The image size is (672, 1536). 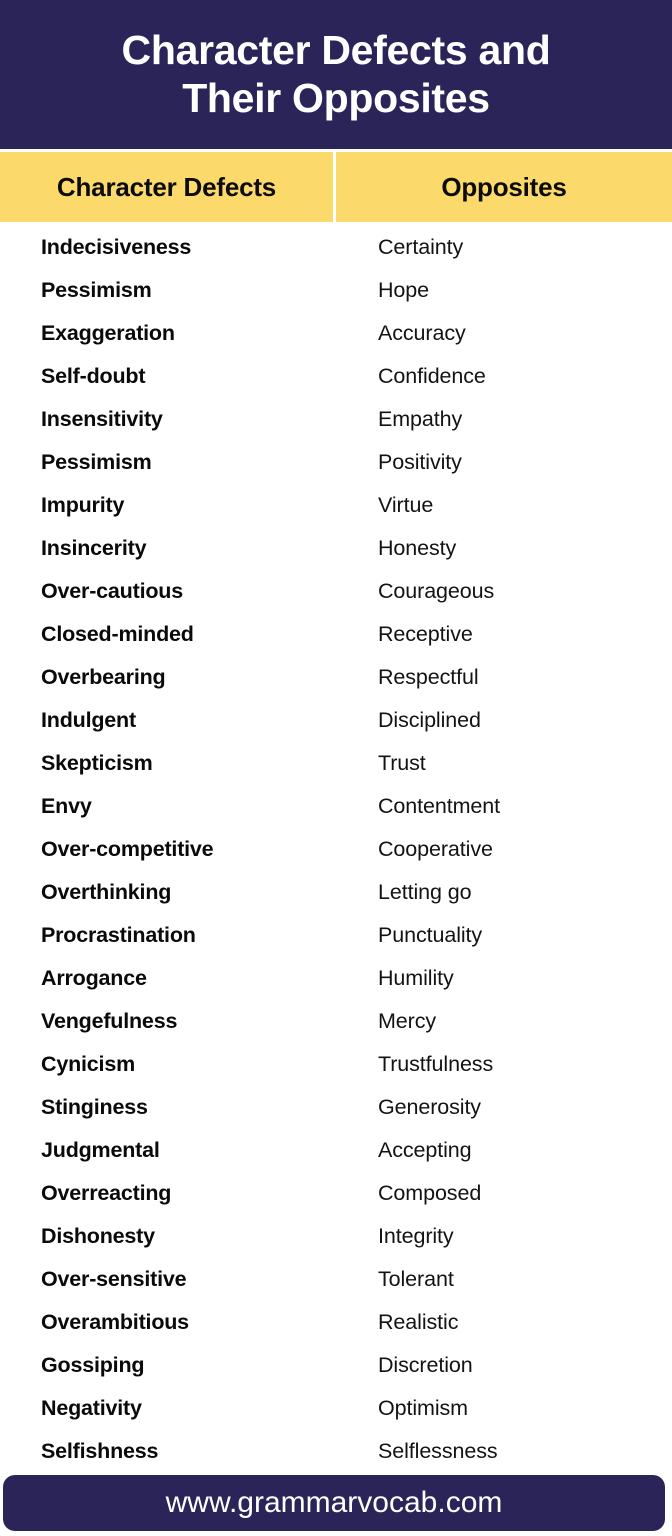 What do you see at coordinates (108, 333) in the screenshot?
I see `cell-character-defect: Exaggeration` at bounding box center [108, 333].